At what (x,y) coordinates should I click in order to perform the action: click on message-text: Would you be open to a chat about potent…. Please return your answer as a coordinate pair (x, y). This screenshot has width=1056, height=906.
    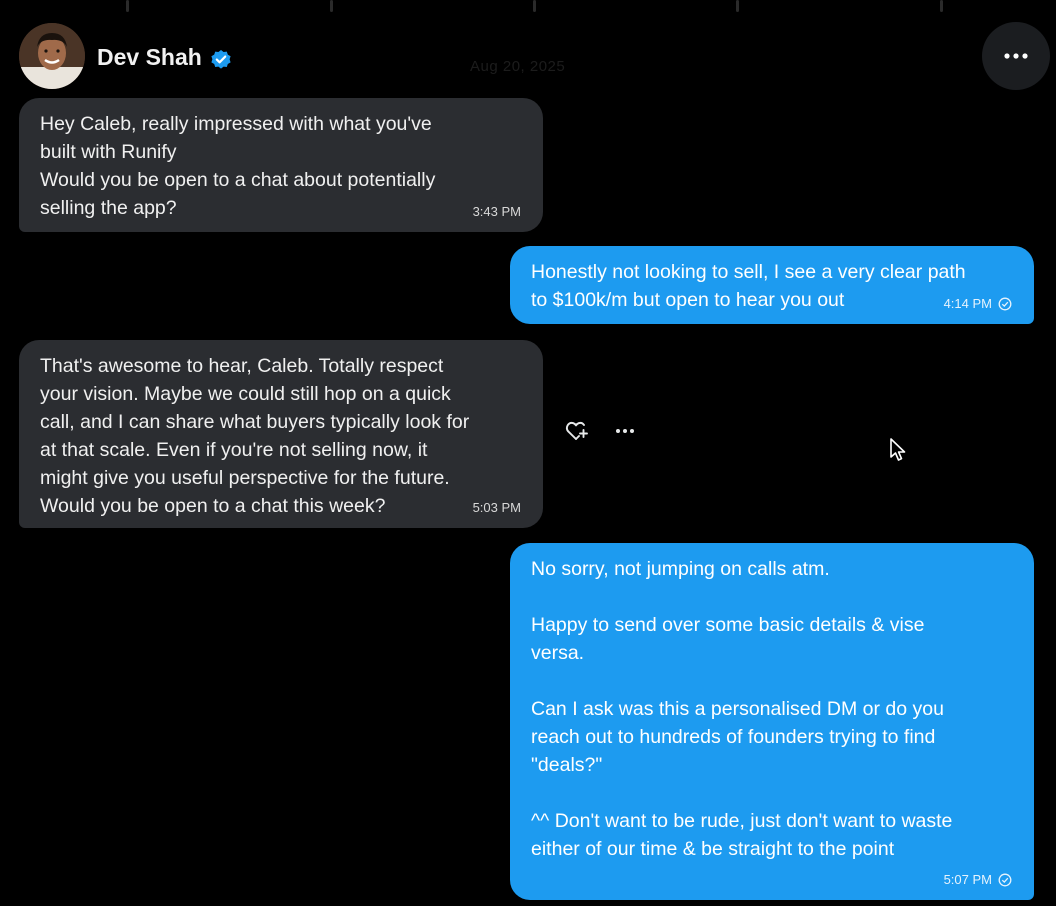
    Looking at the image, I should click on (238, 180).